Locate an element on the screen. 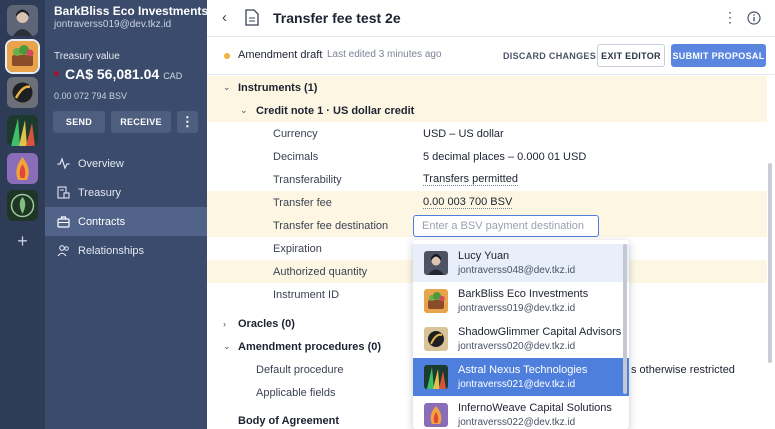  org-email: jontraverss019@dev.tkz.id is located at coordinates (113, 24).